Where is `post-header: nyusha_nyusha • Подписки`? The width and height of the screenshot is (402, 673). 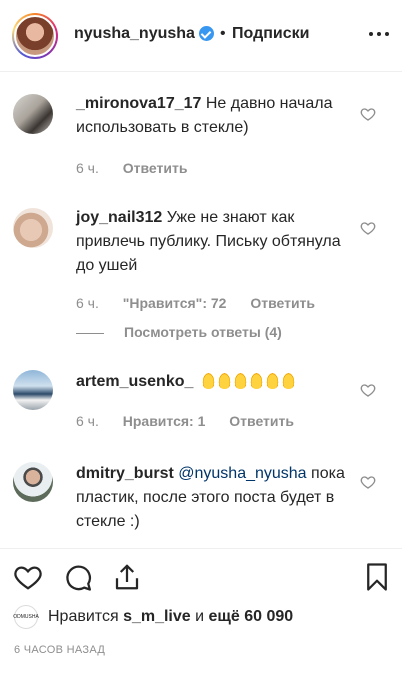 post-header: nyusha_nyusha • Подписки is located at coordinates (201, 36).